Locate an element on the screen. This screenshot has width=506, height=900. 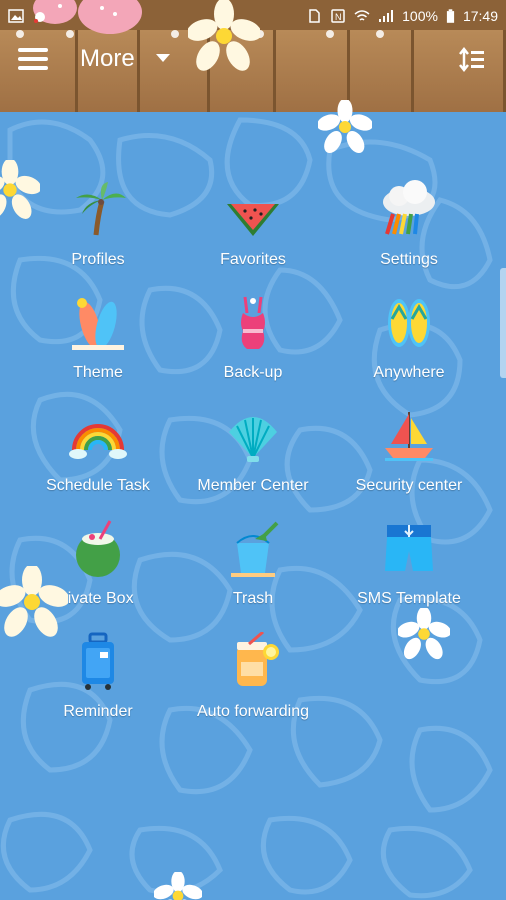
nfc-icon: N is located at coordinates (338, 16).